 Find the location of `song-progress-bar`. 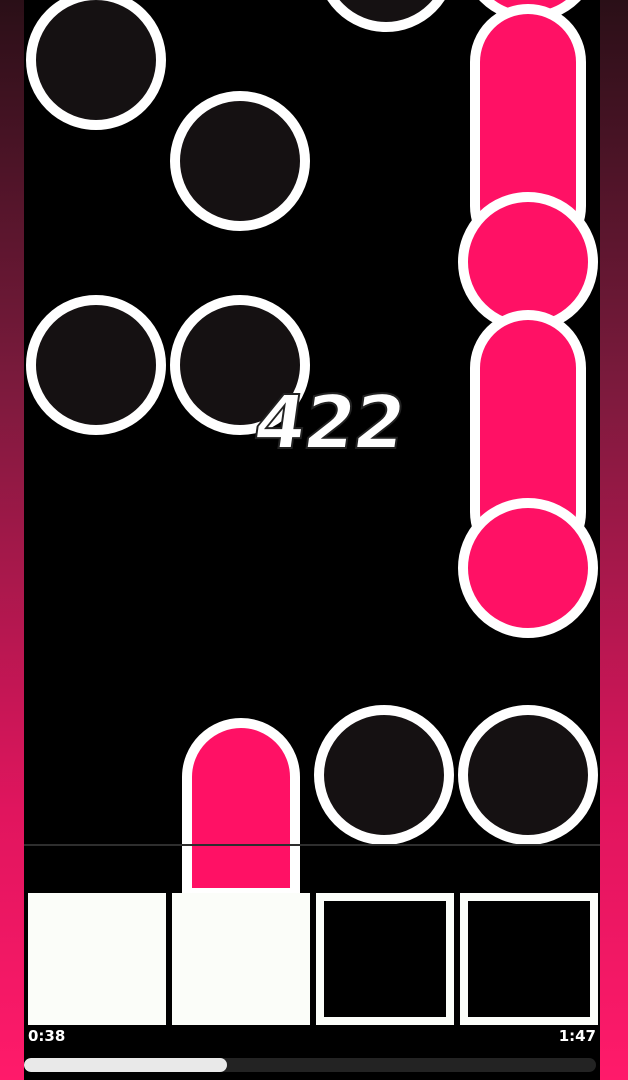

song-progress-bar is located at coordinates (310, 1065).